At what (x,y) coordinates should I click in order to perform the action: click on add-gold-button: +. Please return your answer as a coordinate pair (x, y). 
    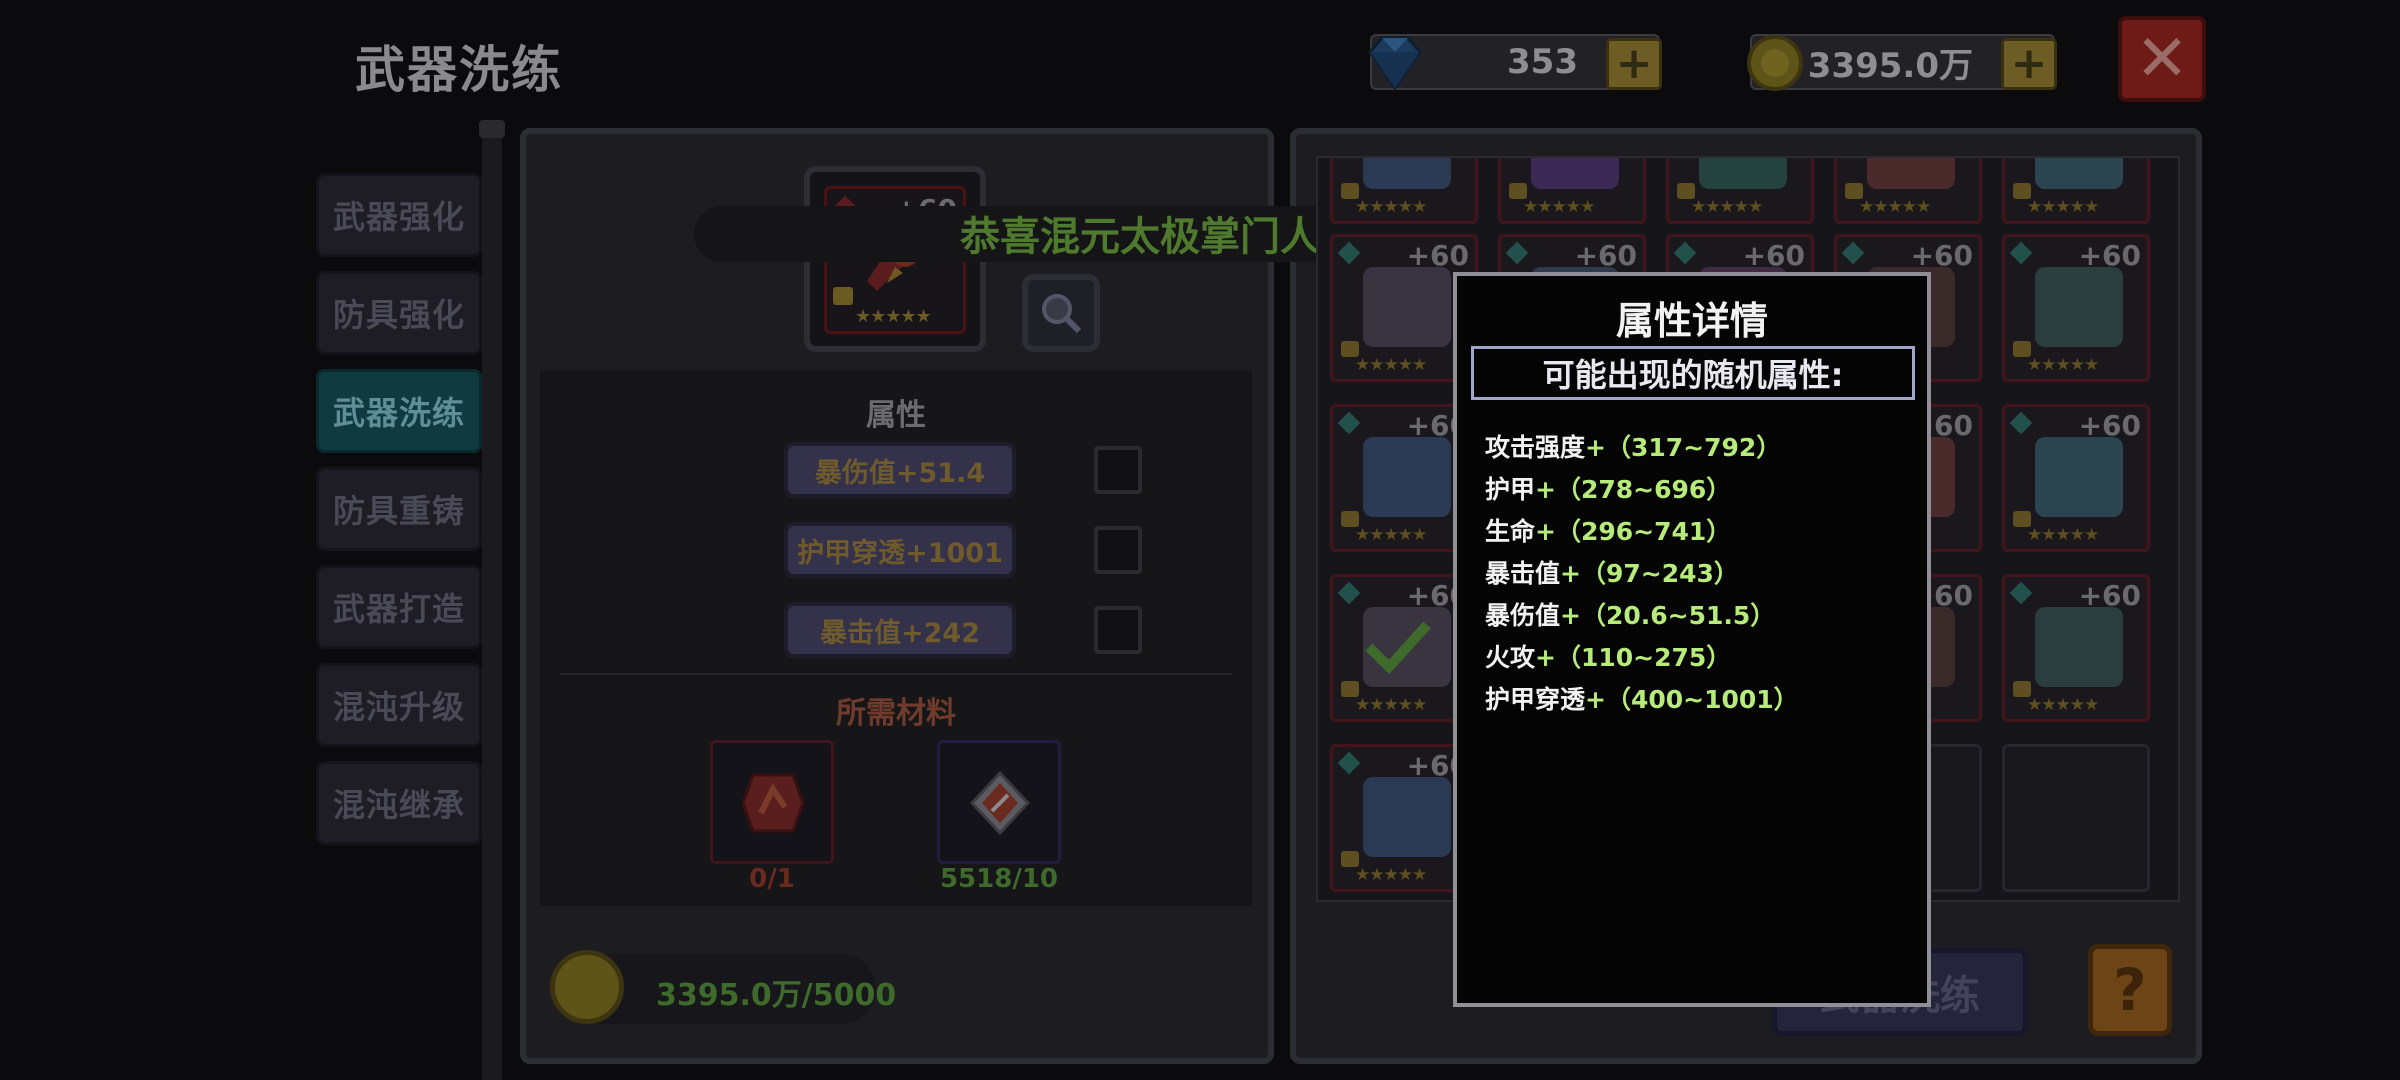
    Looking at the image, I should click on (2029, 64).